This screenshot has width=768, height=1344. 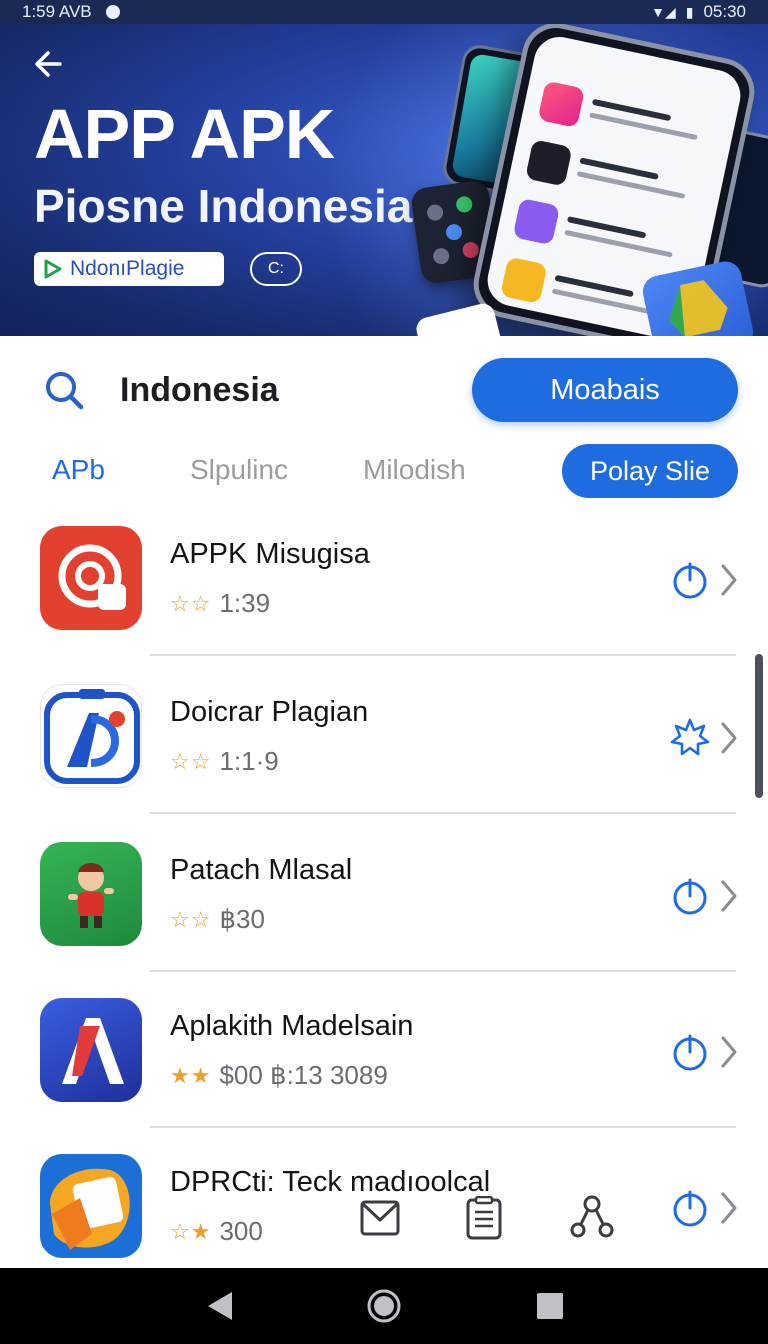 What do you see at coordinates (550, 1306) in the screenshot?
I see `recents-square-icon` at bounding box center [550, 1306].